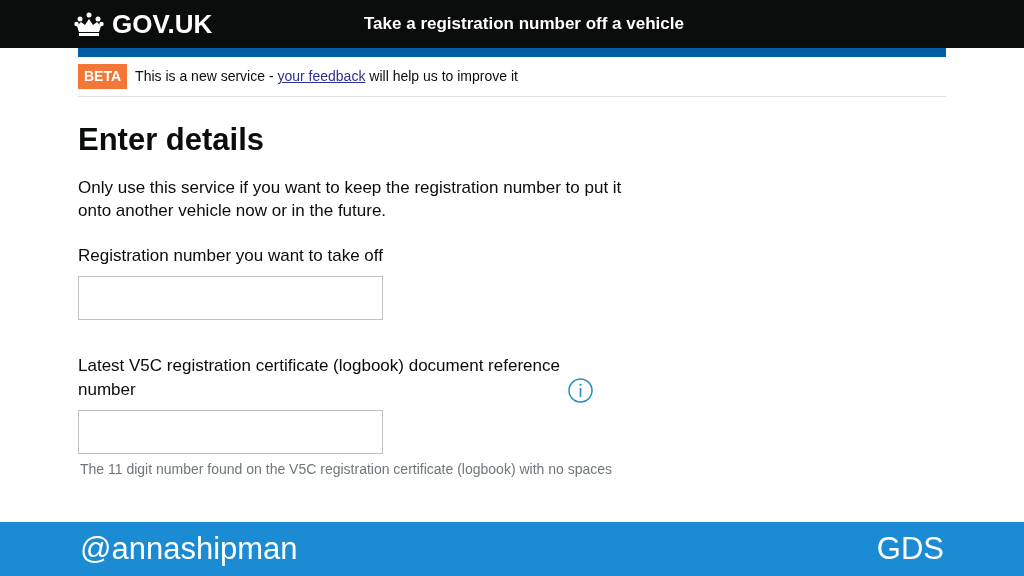 The image size is (1024, 576). I want to click on beta-tag: BETA, so click(103, 76).